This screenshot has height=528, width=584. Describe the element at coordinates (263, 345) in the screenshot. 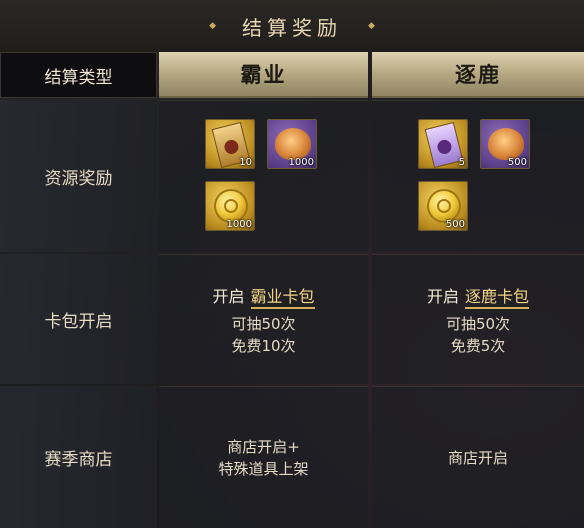

I see `pack-free-count: 免费10次` at that location.